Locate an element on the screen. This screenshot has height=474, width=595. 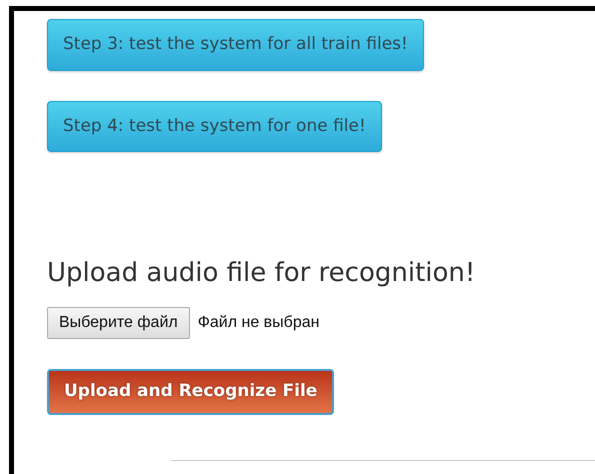
choose-file-button: Выберите файл is located at coordinates (118, 323).